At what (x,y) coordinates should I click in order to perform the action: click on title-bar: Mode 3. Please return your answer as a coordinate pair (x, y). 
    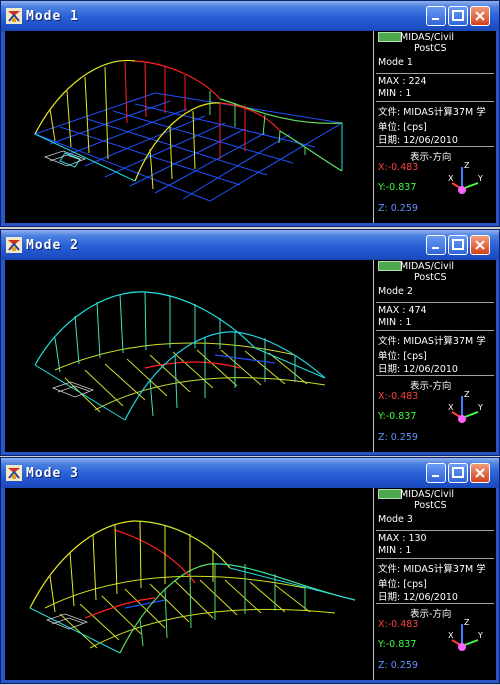
    Looking at the image, I should click on (250, 473).